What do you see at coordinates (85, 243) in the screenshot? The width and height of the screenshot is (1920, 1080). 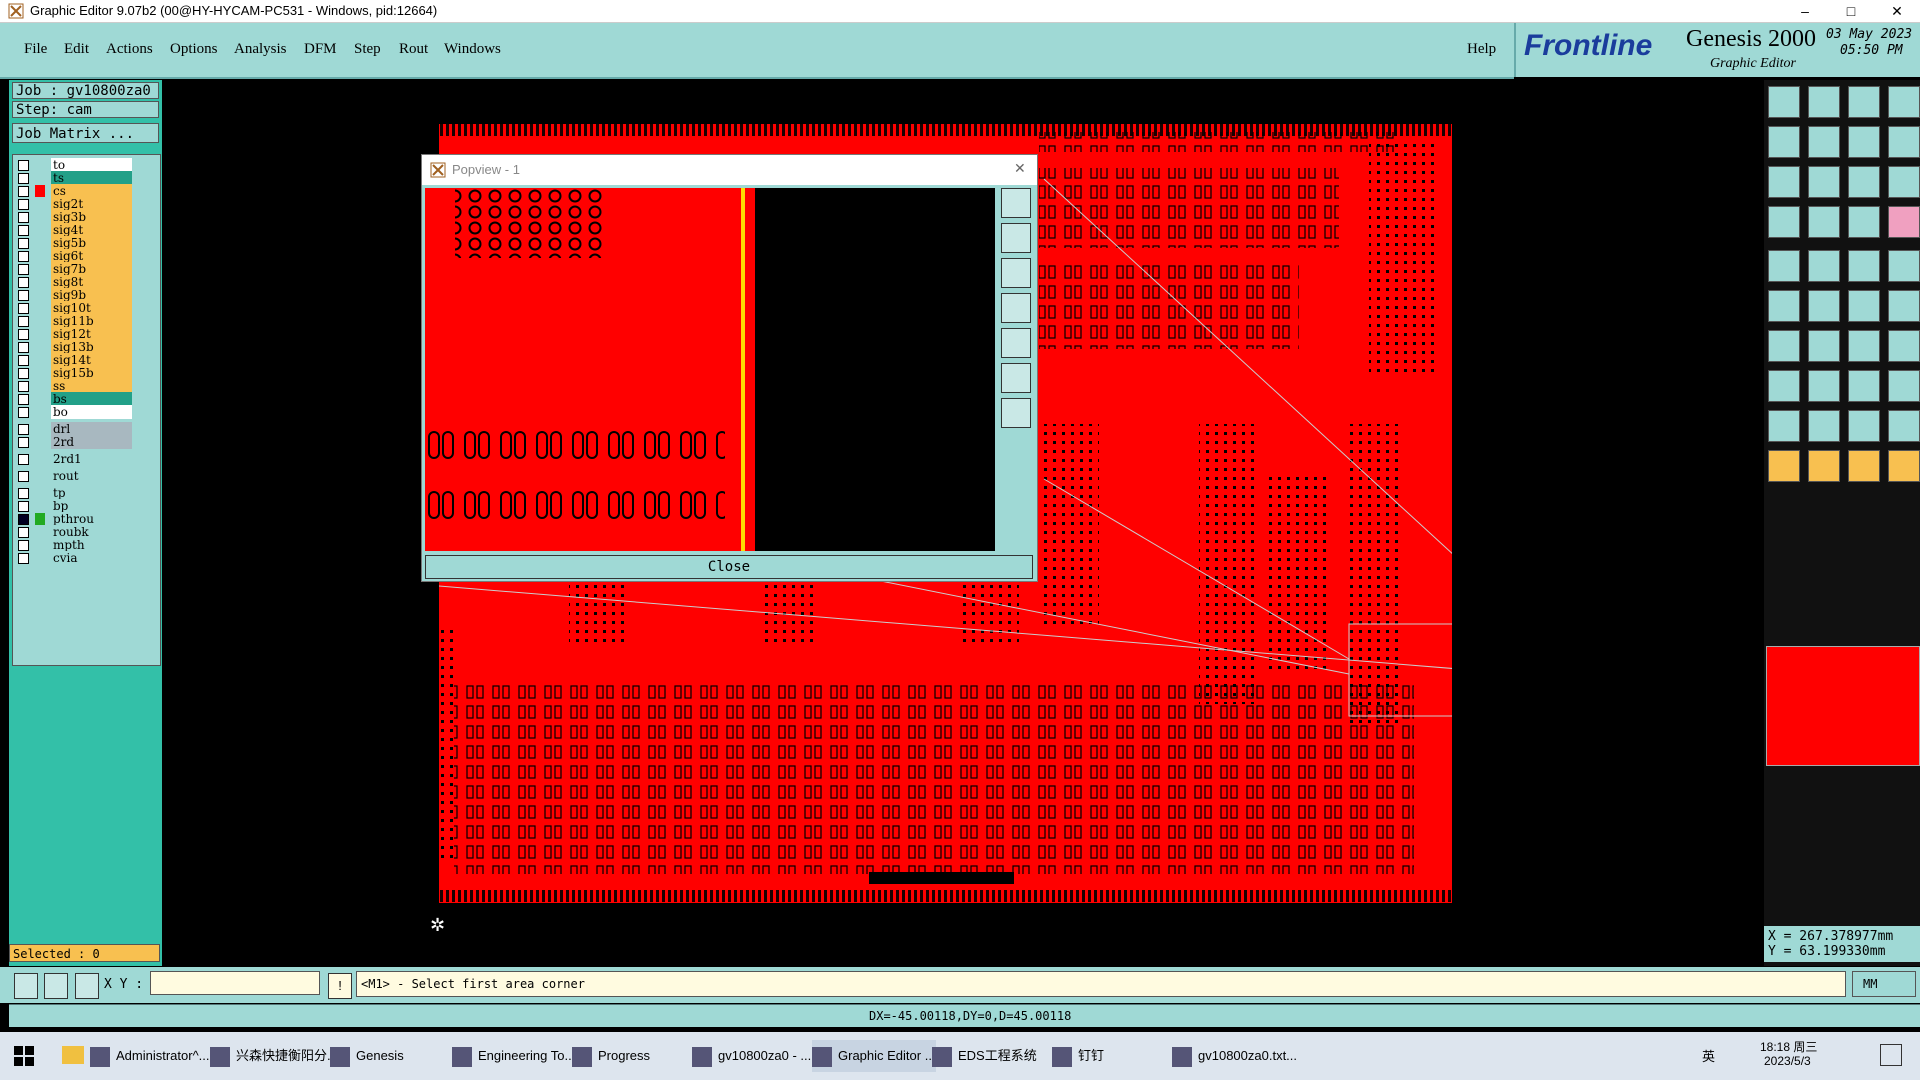 I see `layer-row-sig5b: sig5b` at bounding box center [85, 243].